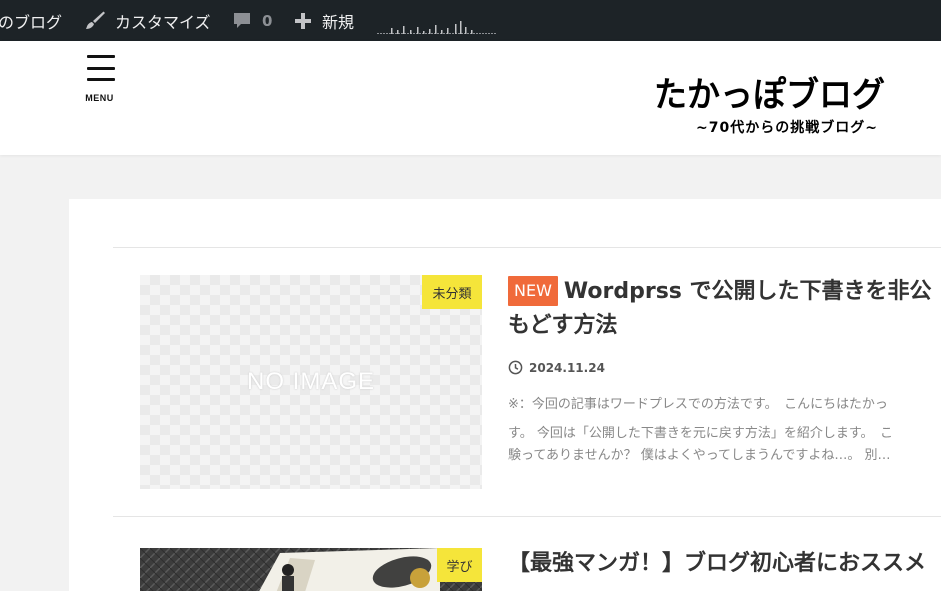 This screenshot has height=591, width=941. Describe the element at coordinates (459, 565) in the screenshot. I see `category-badge: 学び` at that location.